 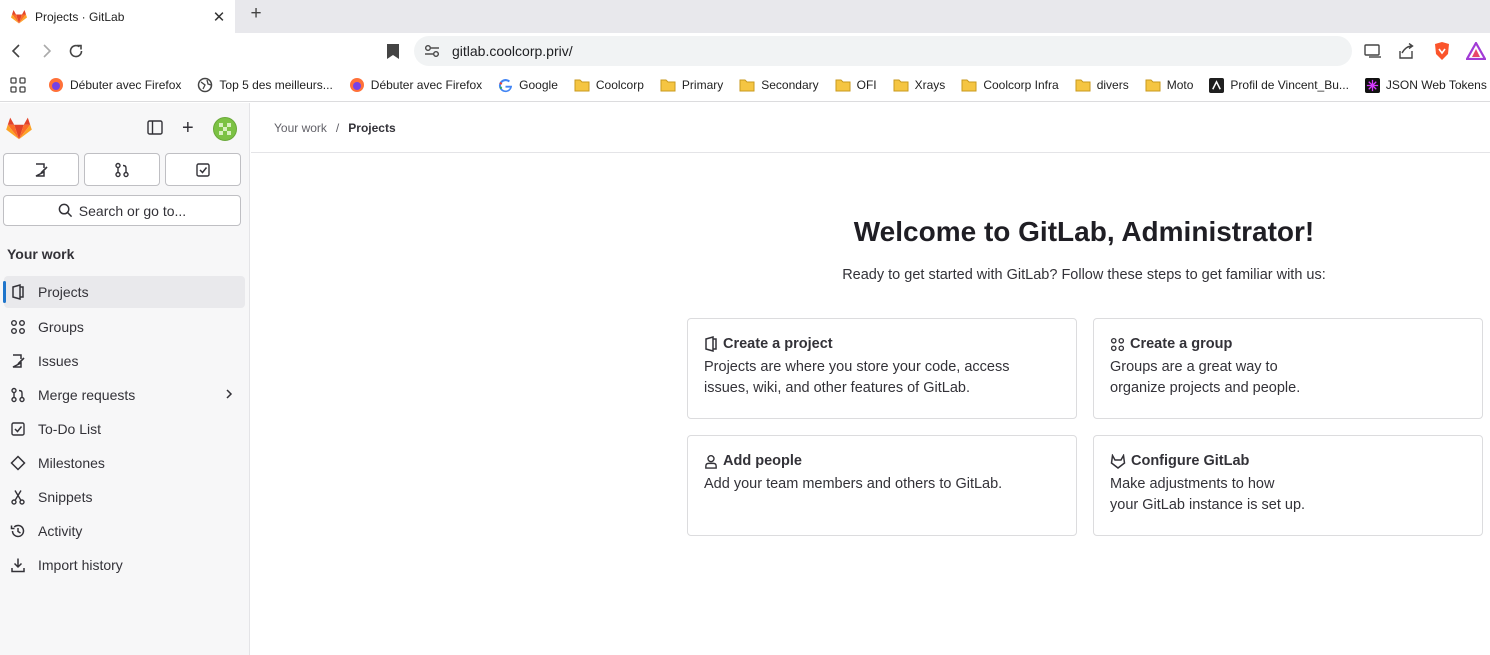 I want to click on sidebar-section-heading: Your work, so click(x=41, y=254).